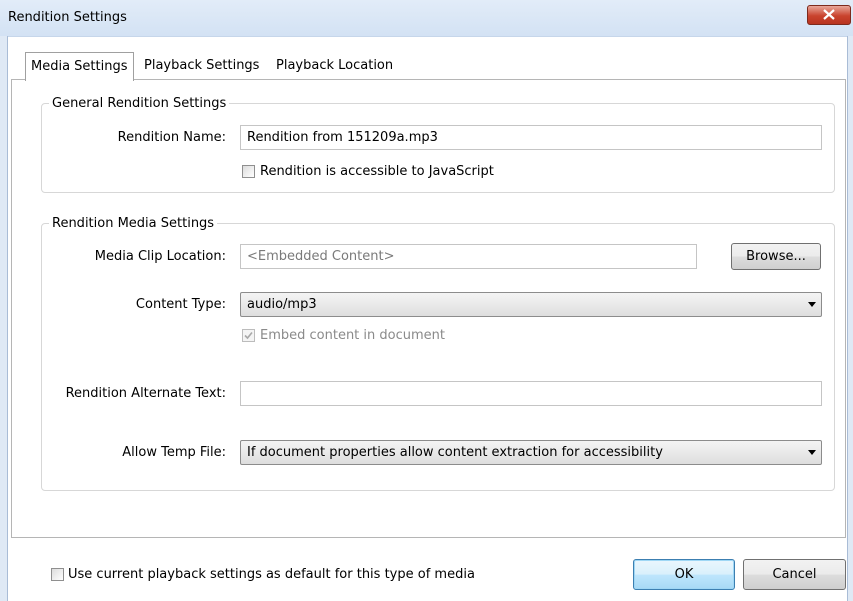 Image resolution: width=853 pixels, height=601 pixels. What do you see at coordinates (67, 17) in the screenshot?
I see `window-title: Rendition Settings` at bounding box center [67, 17].